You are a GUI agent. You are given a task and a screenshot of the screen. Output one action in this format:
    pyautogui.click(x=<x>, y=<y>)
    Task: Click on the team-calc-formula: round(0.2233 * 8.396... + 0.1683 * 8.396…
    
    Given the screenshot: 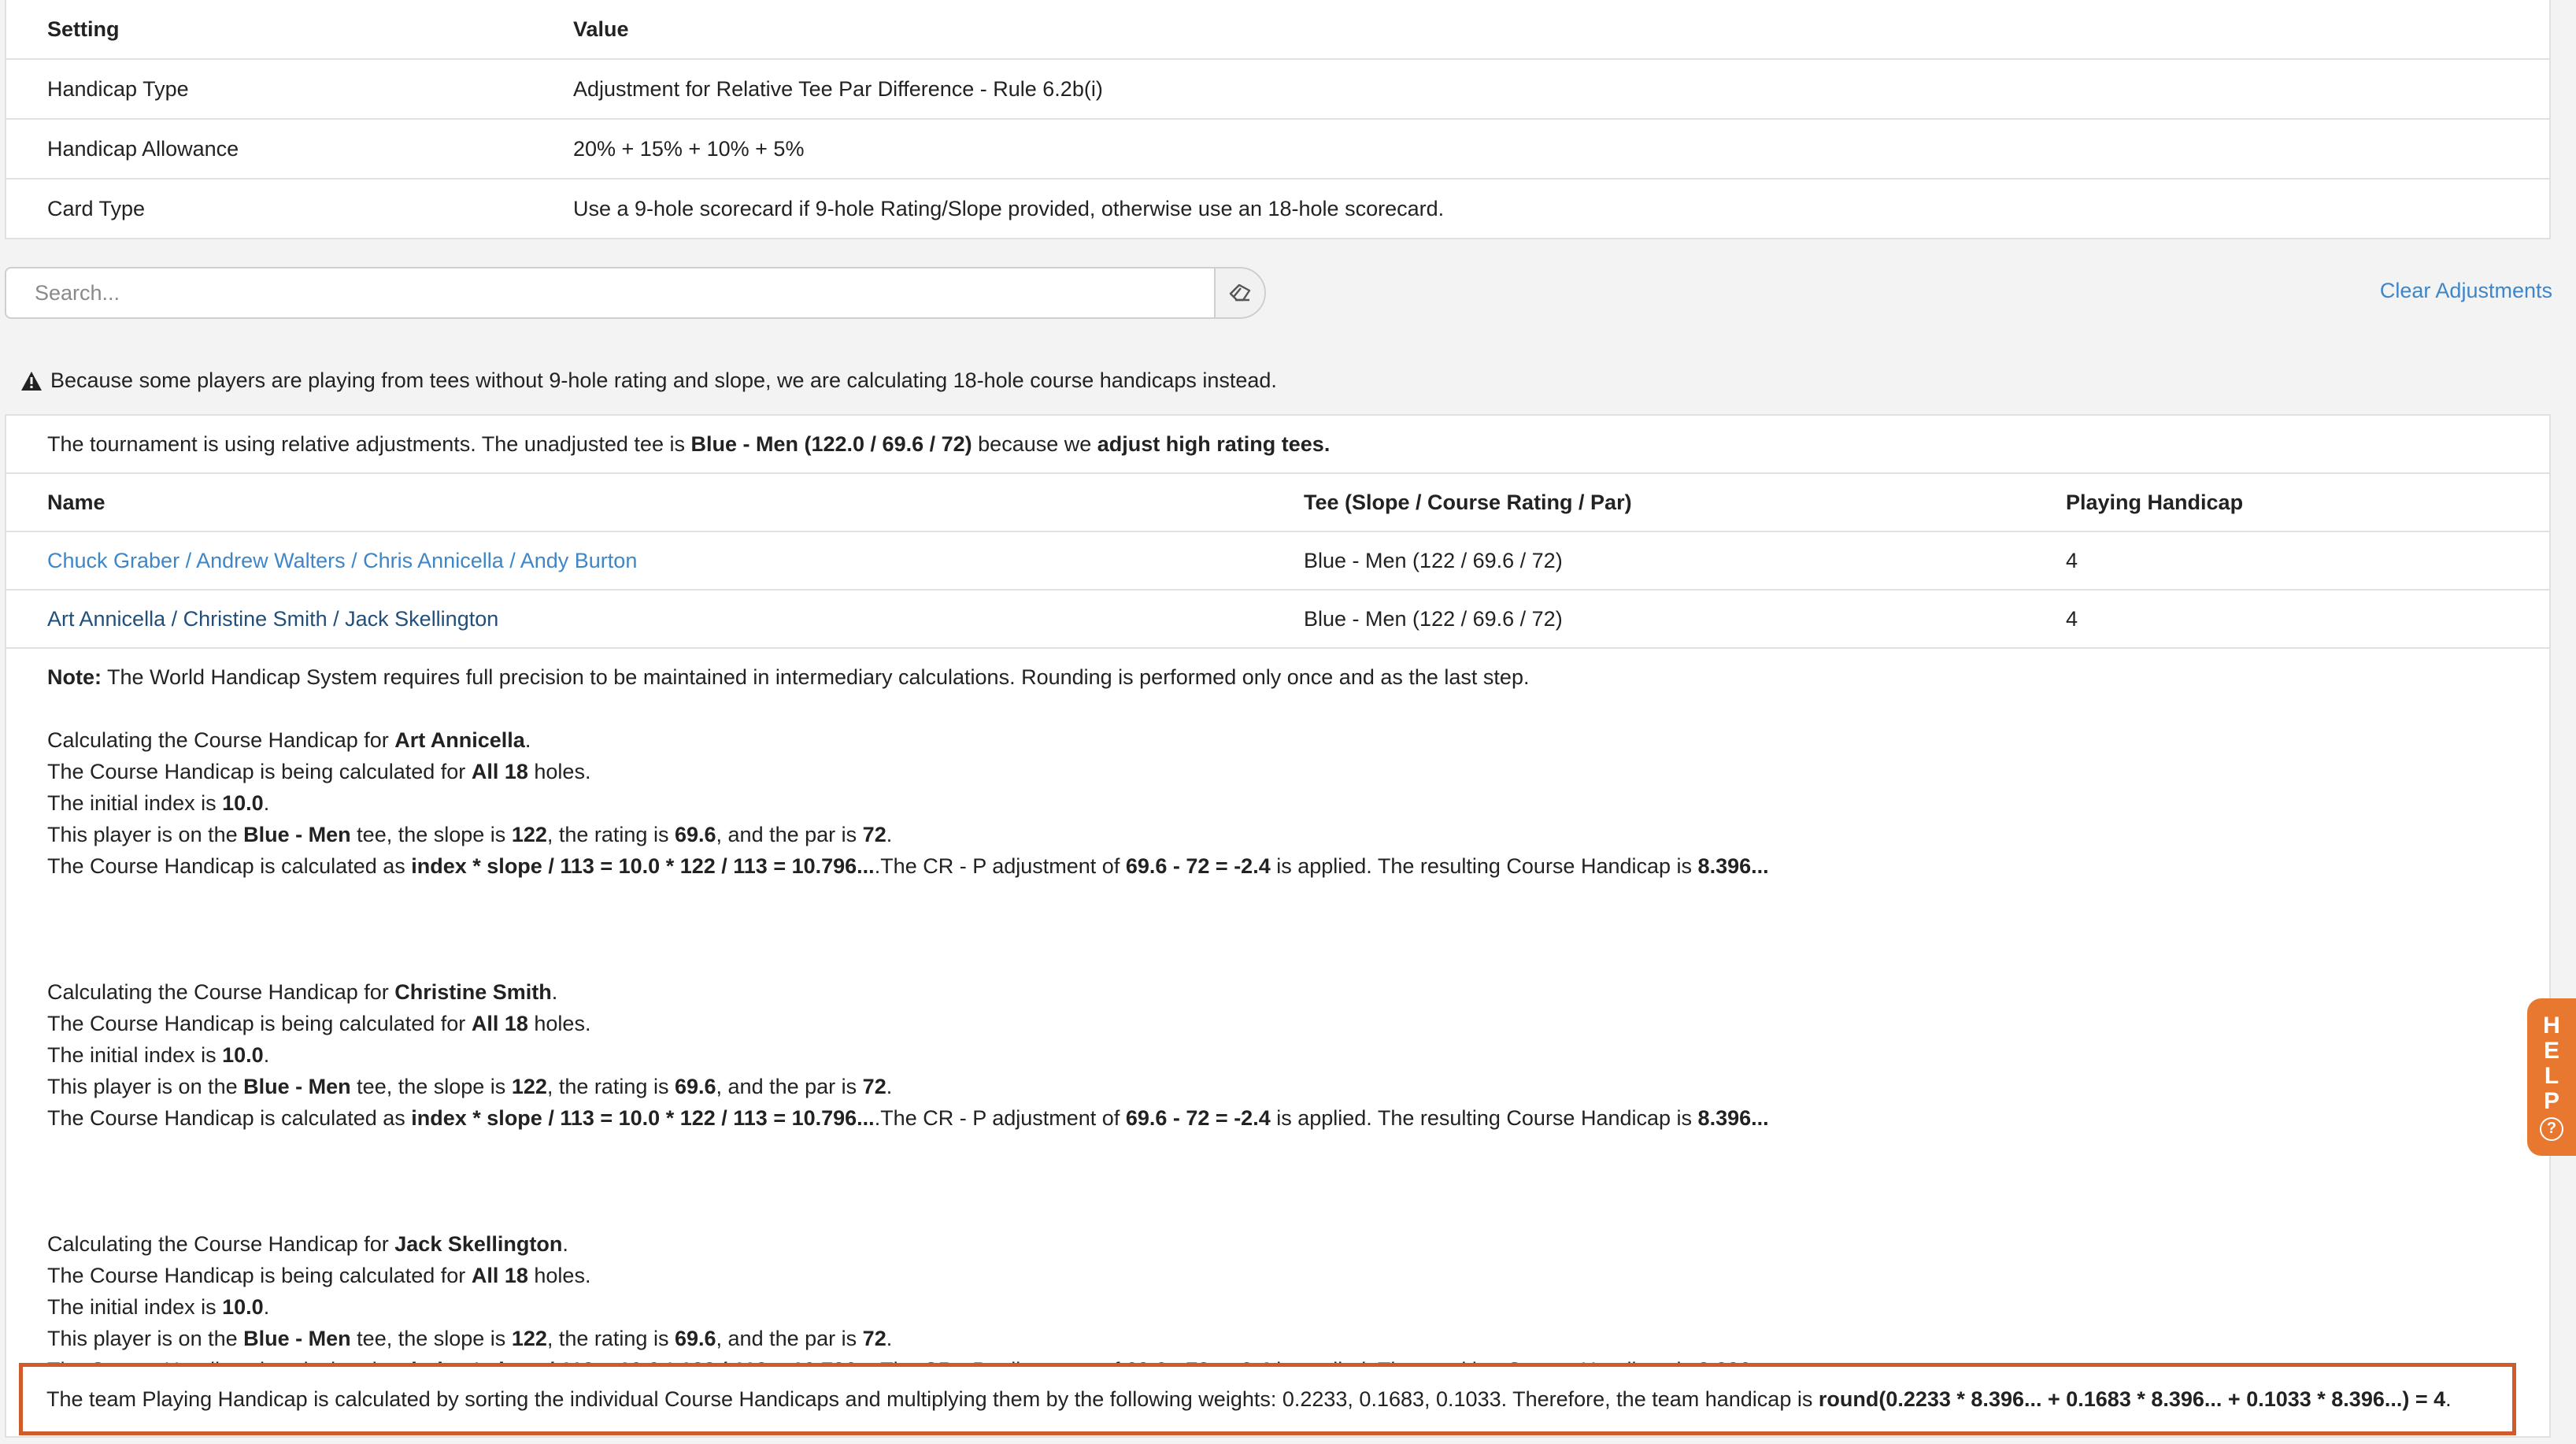 What is the action you would take?
    pyautogui.click(x=2132, y=1399)
    